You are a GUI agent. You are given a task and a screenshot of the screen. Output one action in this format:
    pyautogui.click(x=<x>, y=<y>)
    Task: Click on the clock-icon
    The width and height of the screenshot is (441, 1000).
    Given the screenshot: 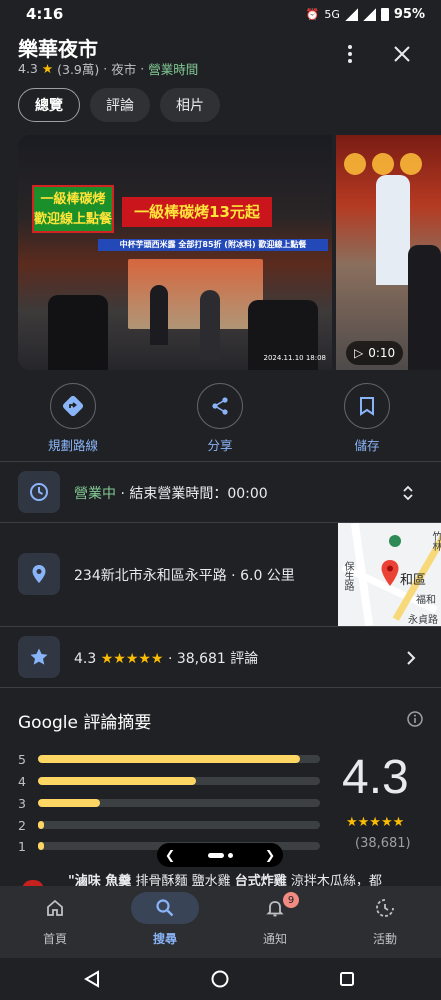 What is the action you would take?
    pyautogui.click(x=39, y=492)
    